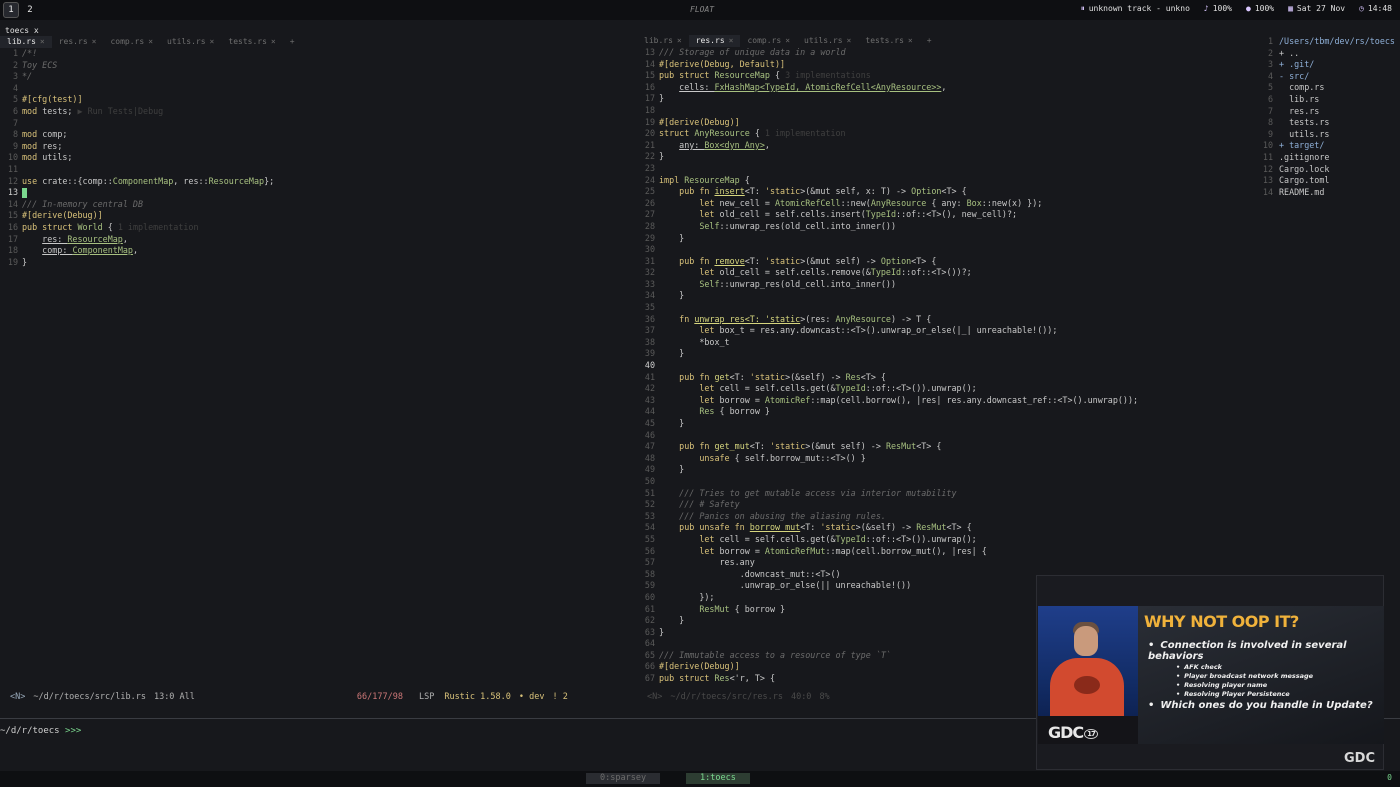  I want to click on left-tab-0: lib.rs ×, so click(26, 42).